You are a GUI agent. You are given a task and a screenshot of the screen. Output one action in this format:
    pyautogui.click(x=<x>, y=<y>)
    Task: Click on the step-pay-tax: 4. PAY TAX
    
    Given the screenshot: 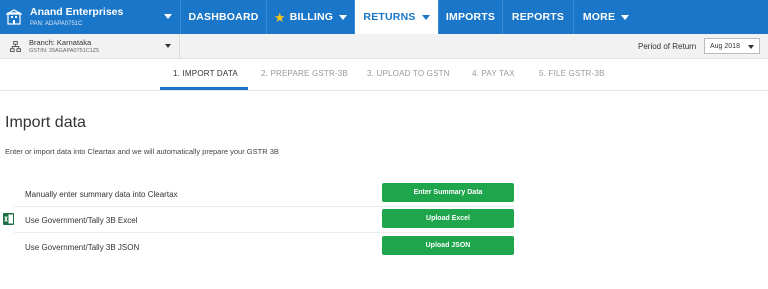 What is the action you would take?
    pyautogui.click(x=493, y=73)
    